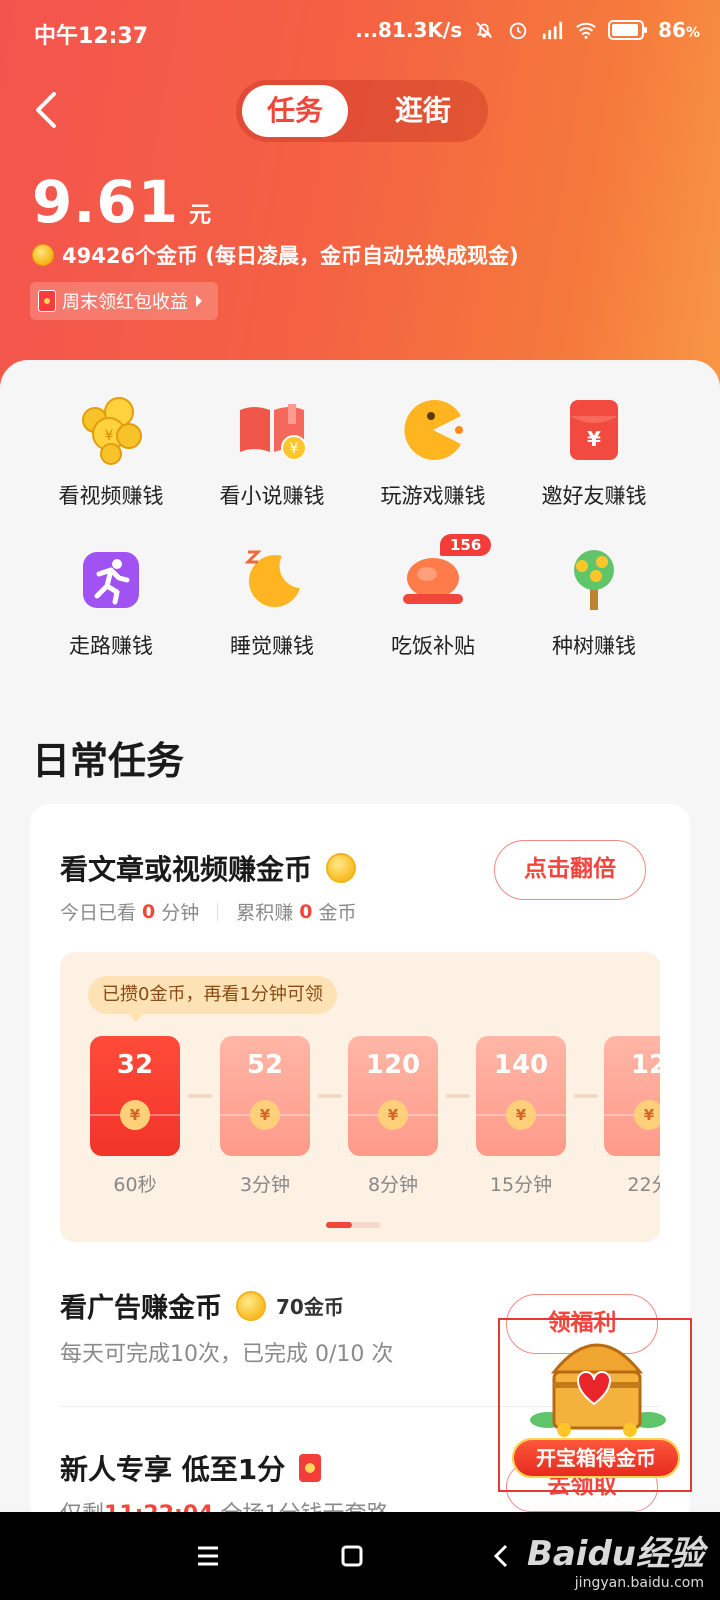  What do you see at coordinates (218, 911) in the screenshot?
I see `divider` at bounding box center [218, 911].